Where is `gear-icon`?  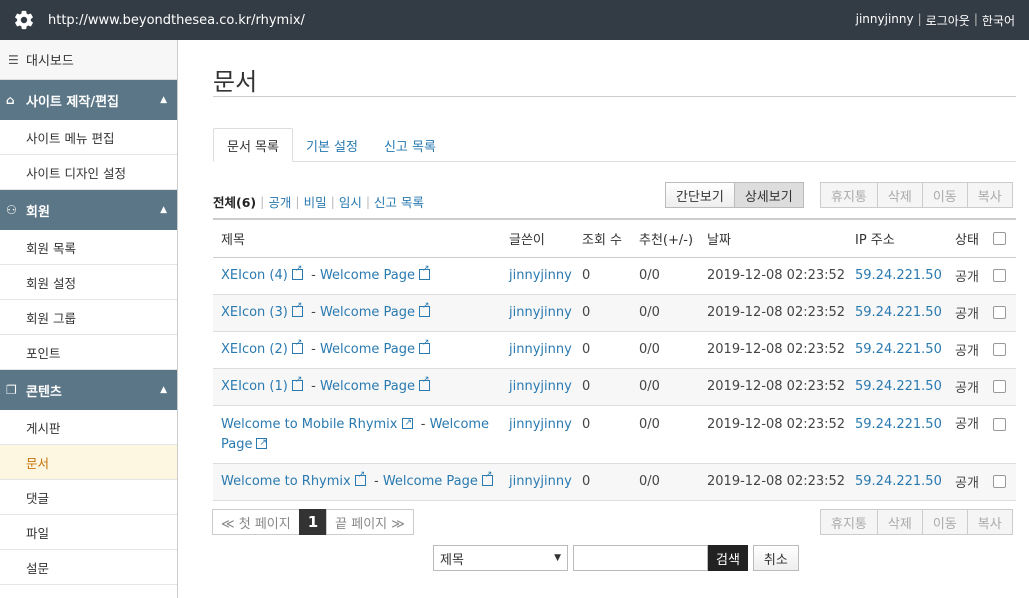 gear-icon is located at coordinates (24, 20).